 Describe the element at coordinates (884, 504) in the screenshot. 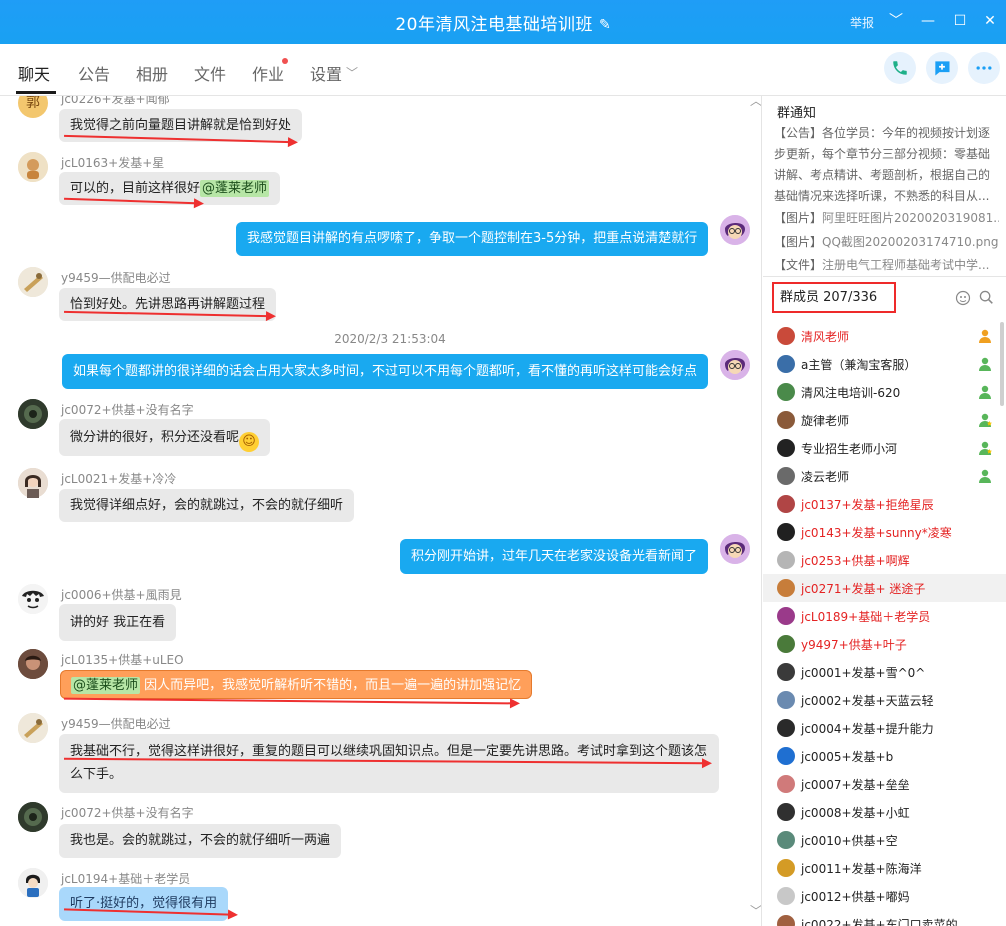

I see `member-row: jc0137+发基+拒绝星辰` at that location.